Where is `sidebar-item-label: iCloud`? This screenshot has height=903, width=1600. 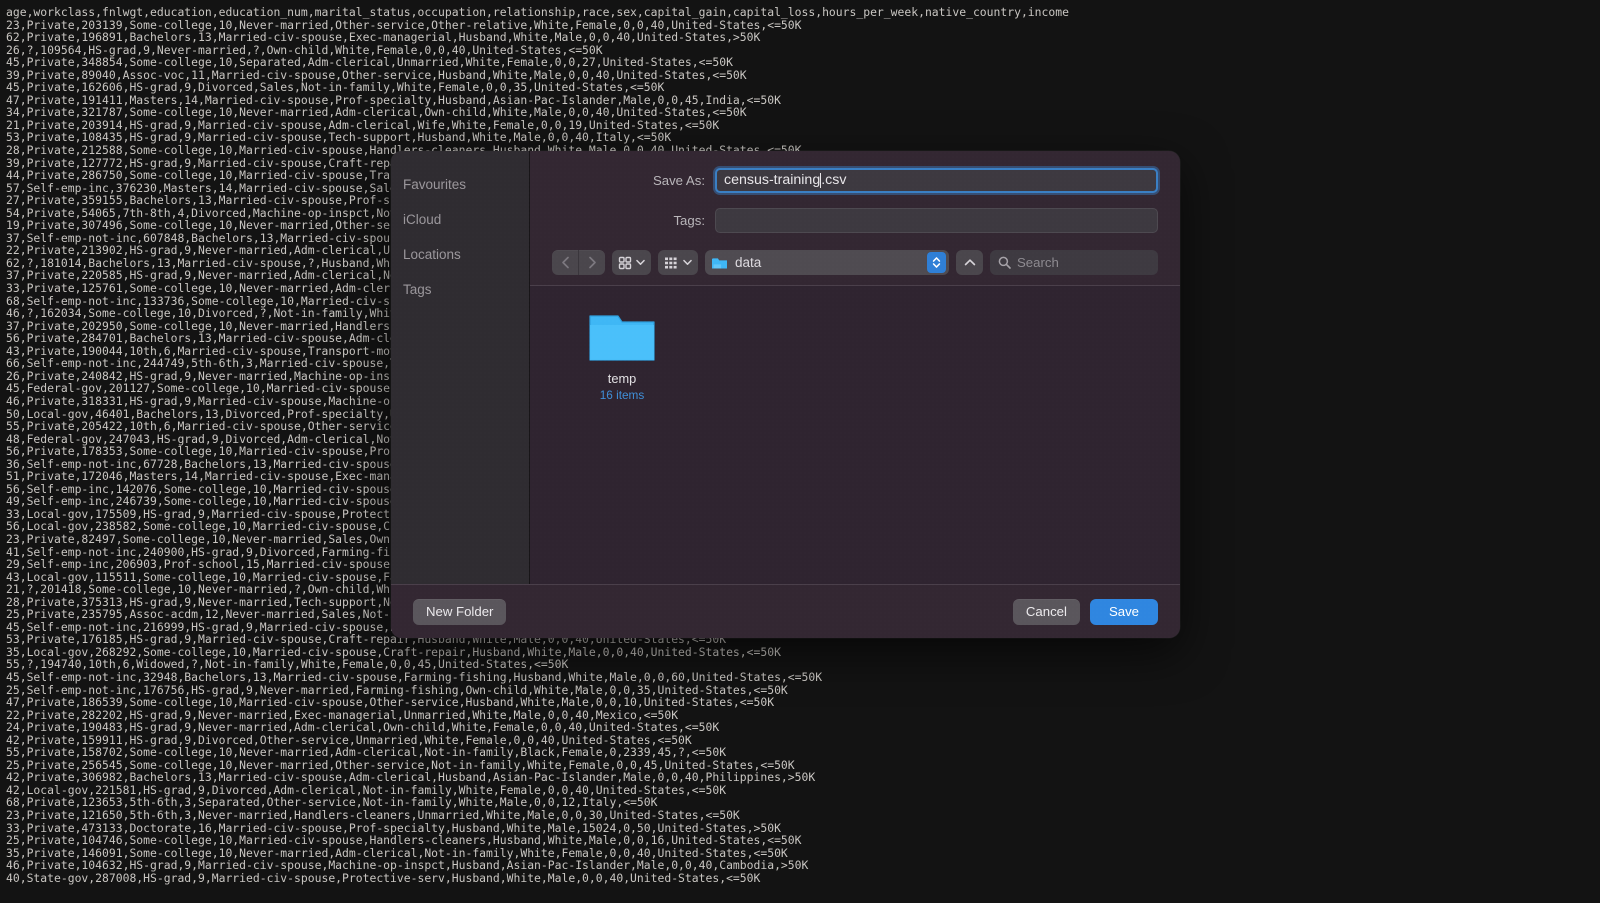 sidebar-item-label: iCloud is located at coordinates (422, 219).